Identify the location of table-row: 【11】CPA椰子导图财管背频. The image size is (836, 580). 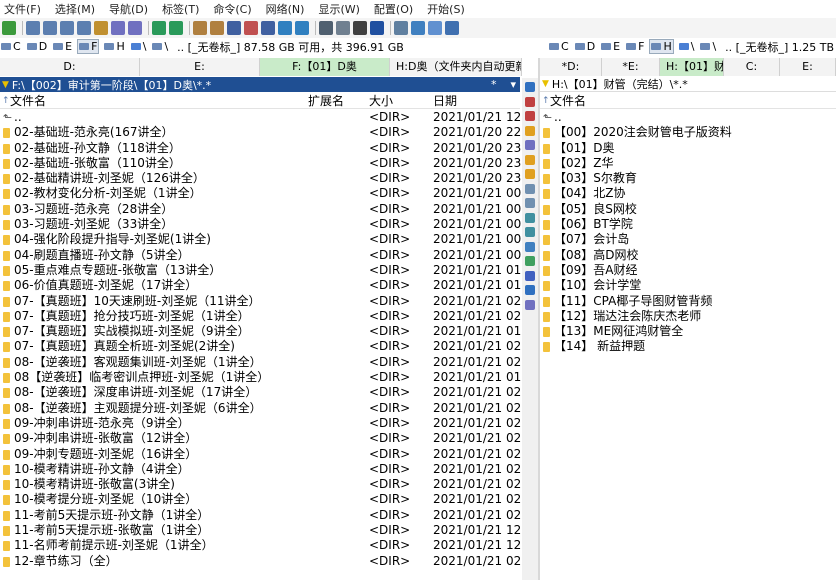
(688, 301).